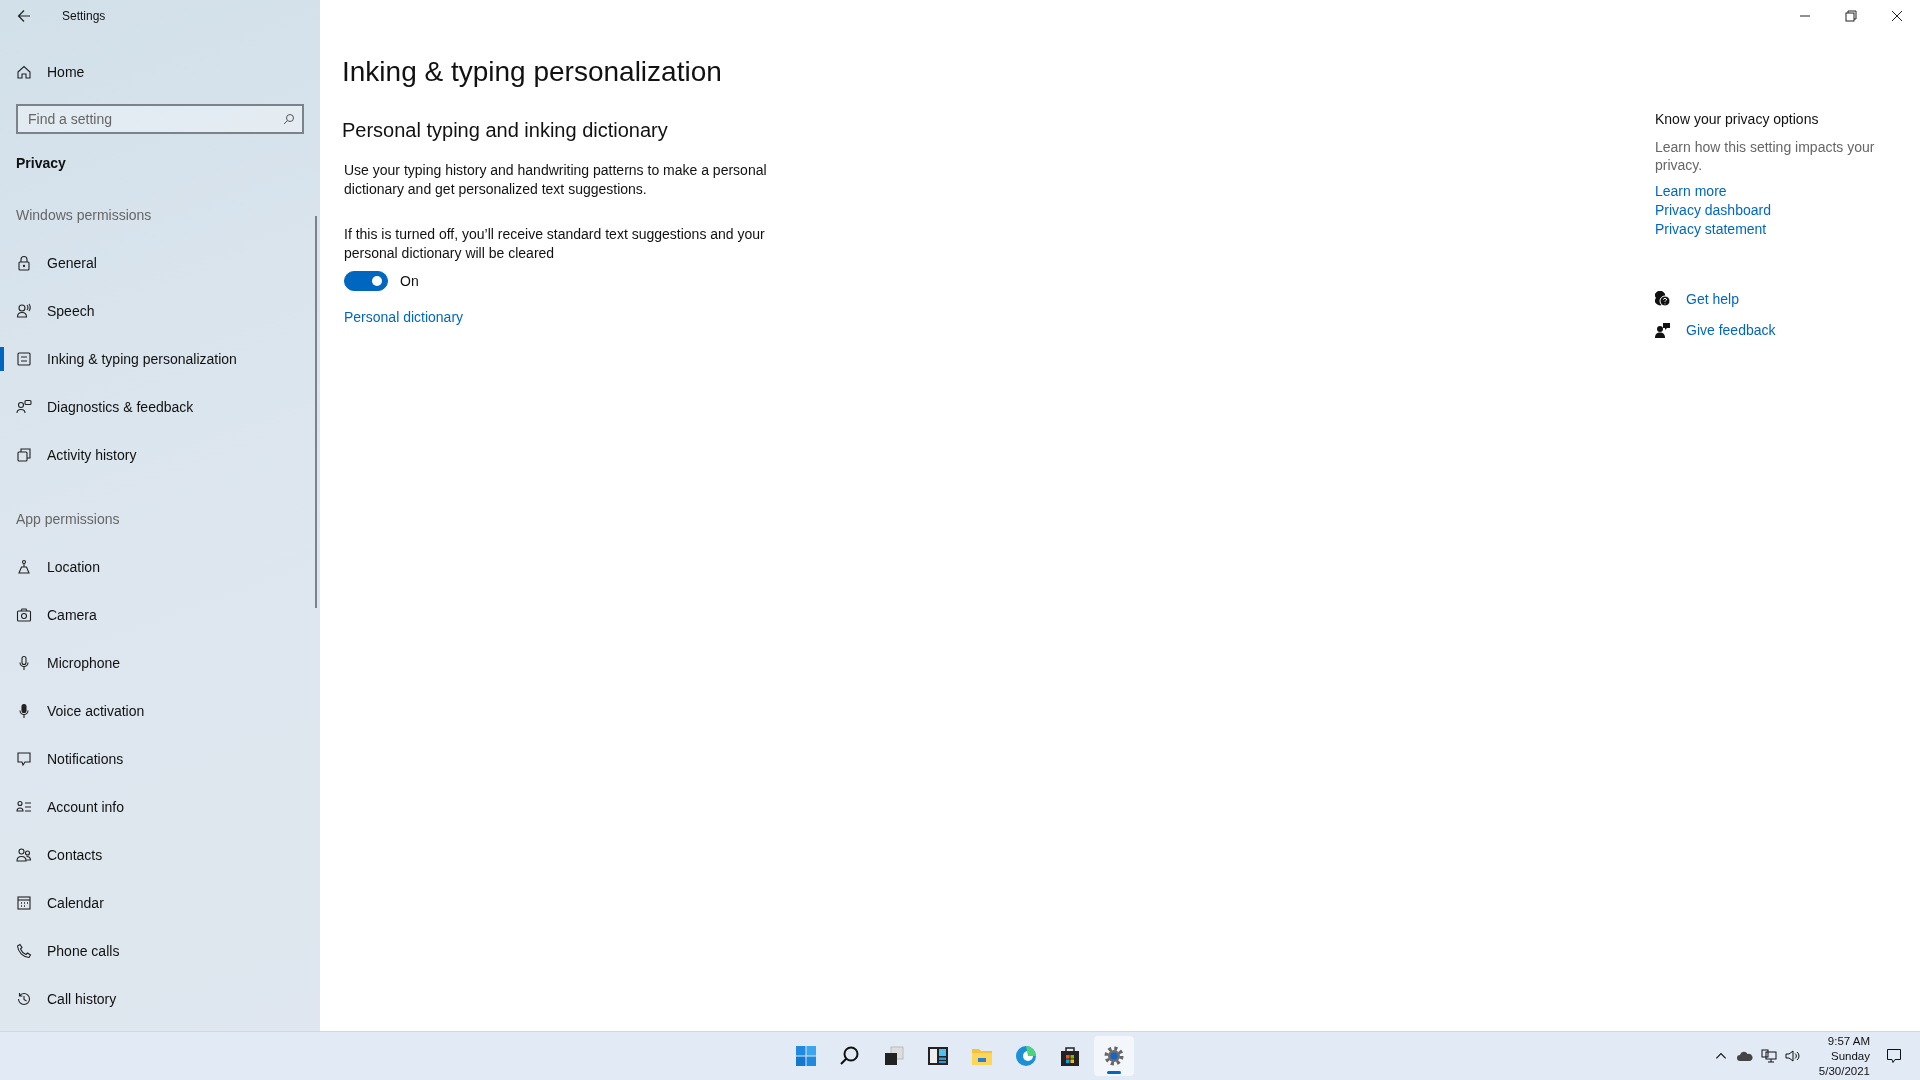 The width and height of the screenshot is (1920, 1080). I want to click on nav-item: Notifications, so click(160, 759).